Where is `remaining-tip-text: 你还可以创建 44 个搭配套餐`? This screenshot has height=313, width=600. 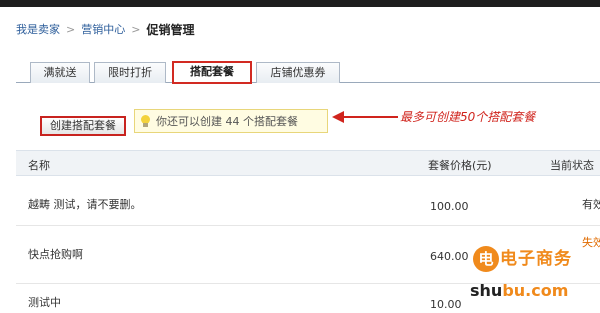 remaining-tip-text: 你还可以创建 44 个搭配套餐 is located at coordinates (227, 121).